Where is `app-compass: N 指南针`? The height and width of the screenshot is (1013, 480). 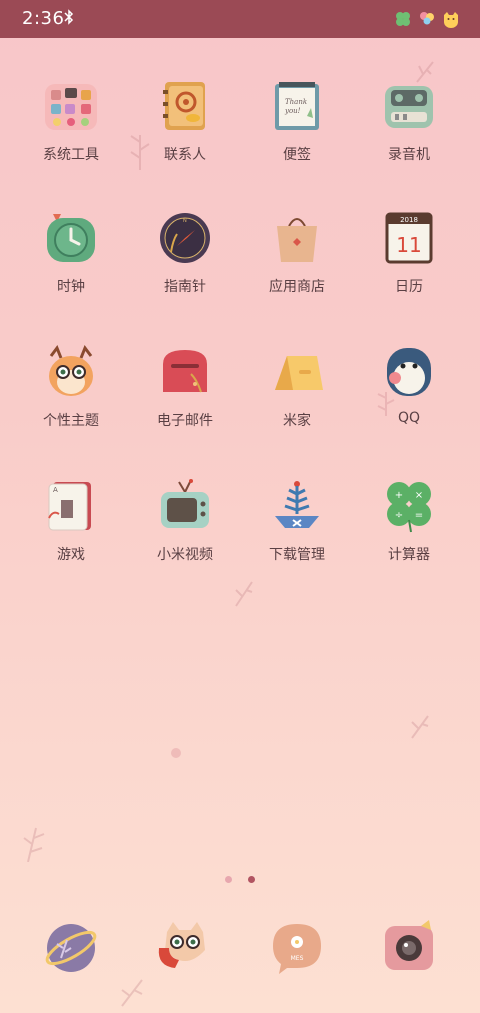 app-compass: N 指南针 is located at coordinates (185, 253).